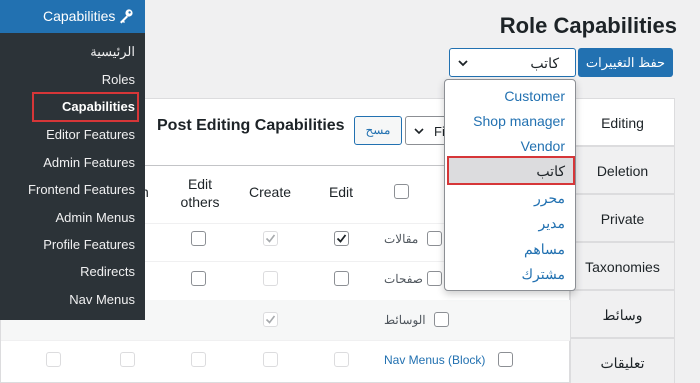 This screenshot has width=700, height=383. Describe the element at coordinates (126, 16) in the screenshot. I see `key-icon` at that location.